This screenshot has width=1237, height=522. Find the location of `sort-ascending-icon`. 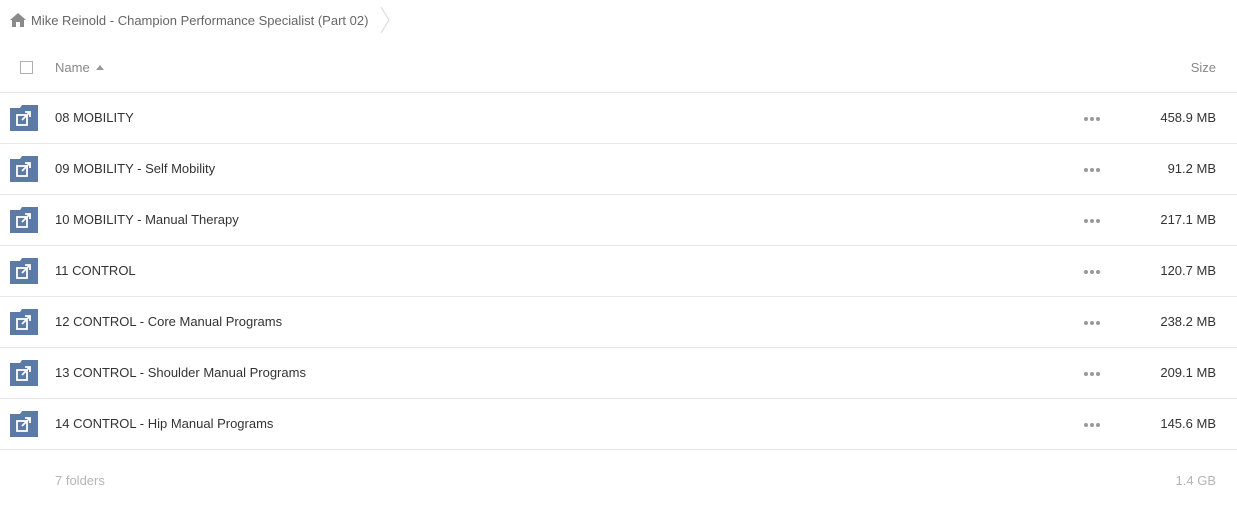

sort-ascending-icon is located at coordinates (99, 67).